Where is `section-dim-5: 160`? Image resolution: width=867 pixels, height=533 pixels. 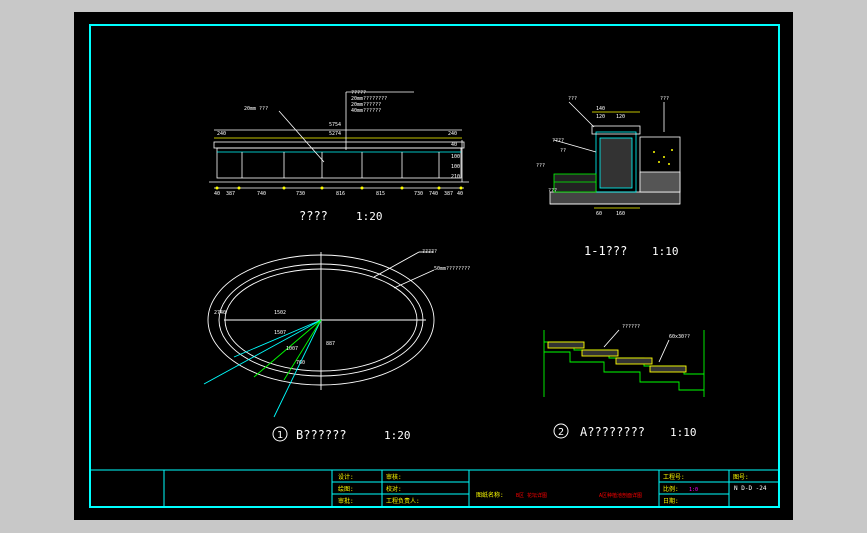
section-dim-5: 160 is located at coordinates (620, 214).